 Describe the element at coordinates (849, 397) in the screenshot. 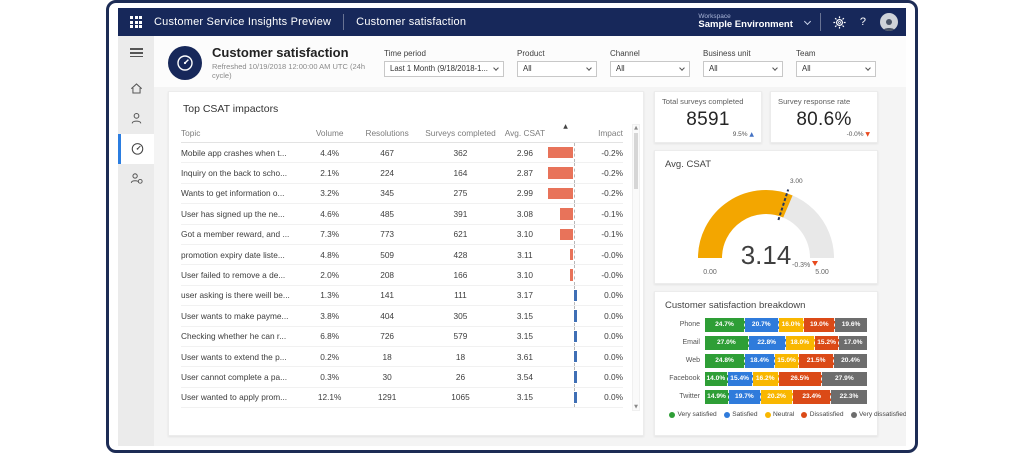

I see `segment-very-dissatisfied: 22.3%` at that location.